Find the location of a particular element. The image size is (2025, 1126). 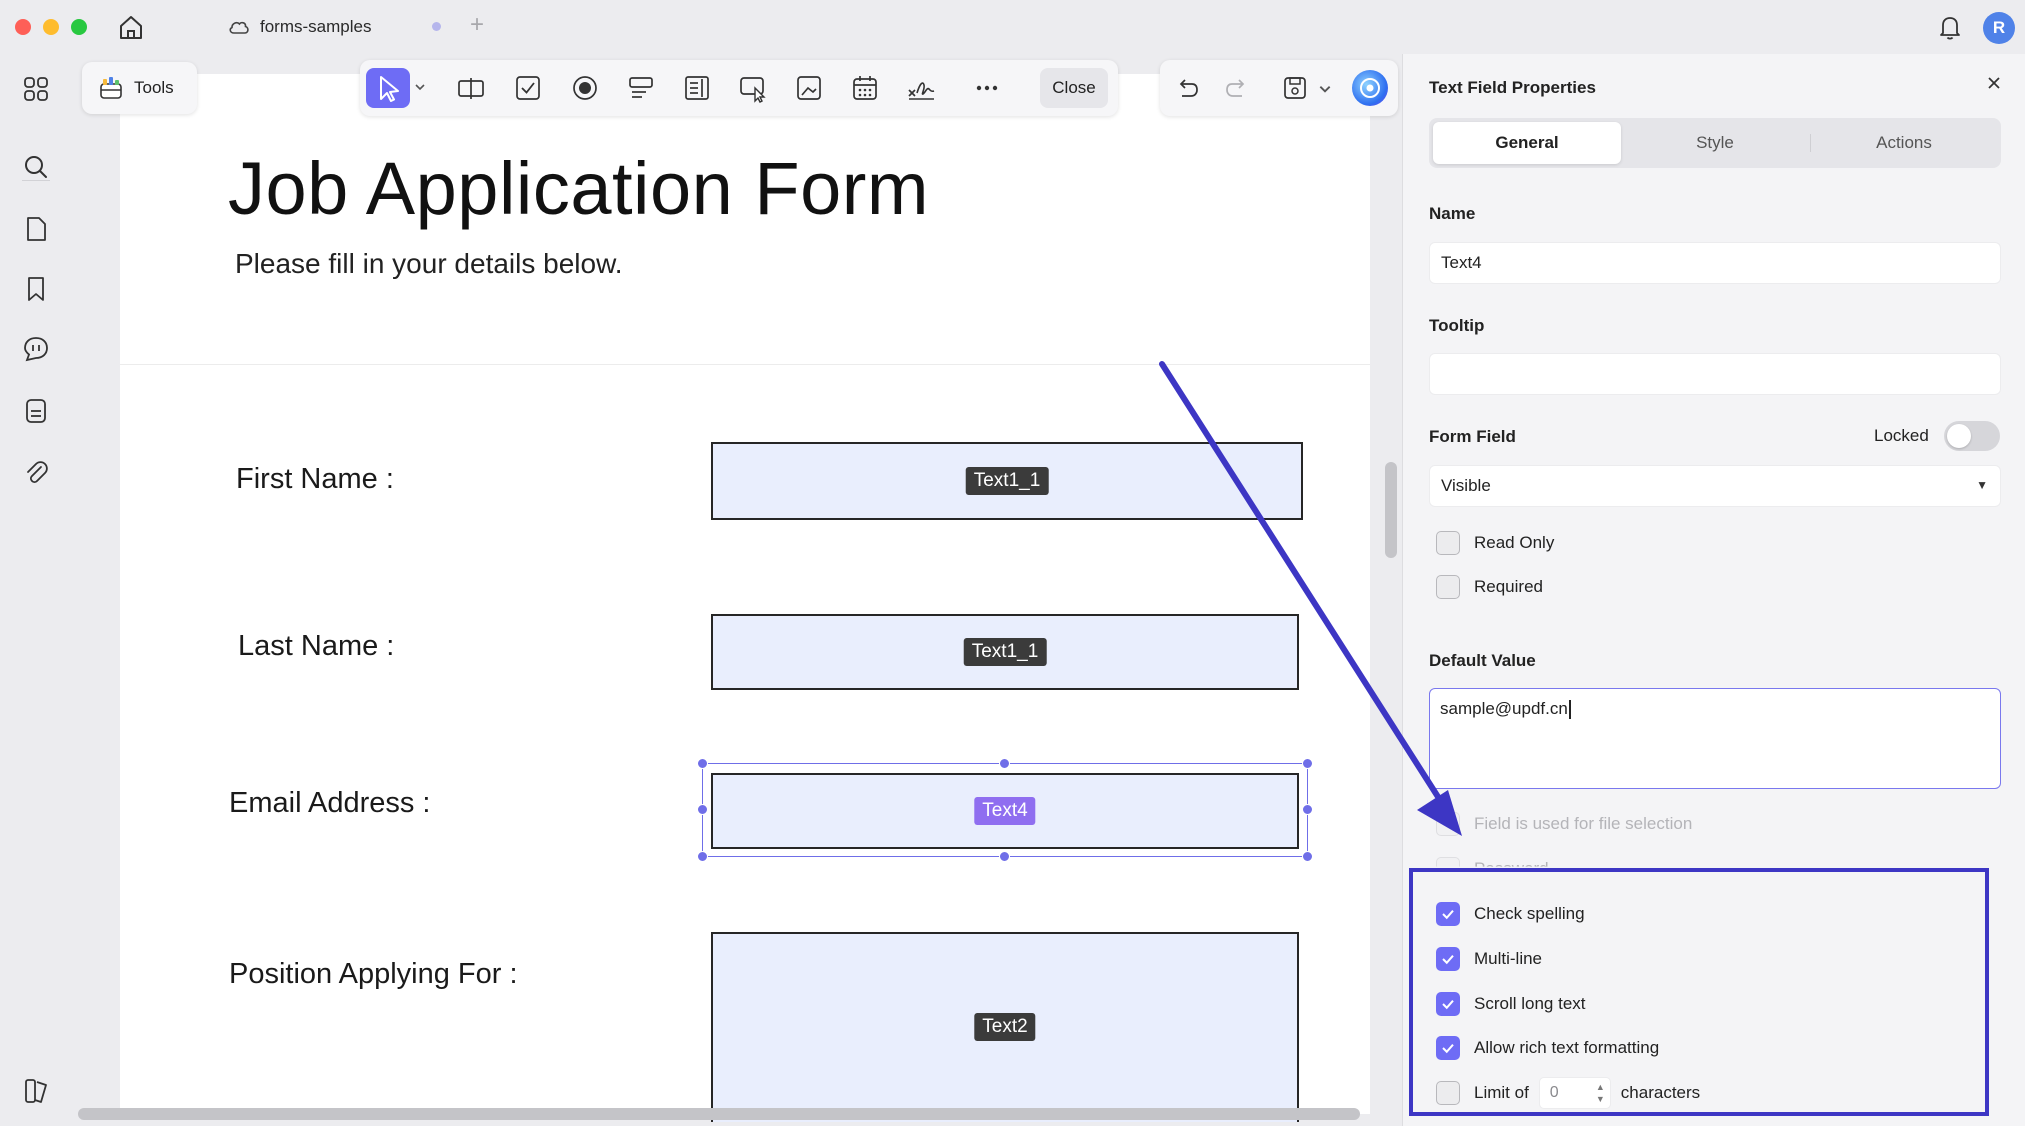

close-icon is located at coordinates (1994, 83).